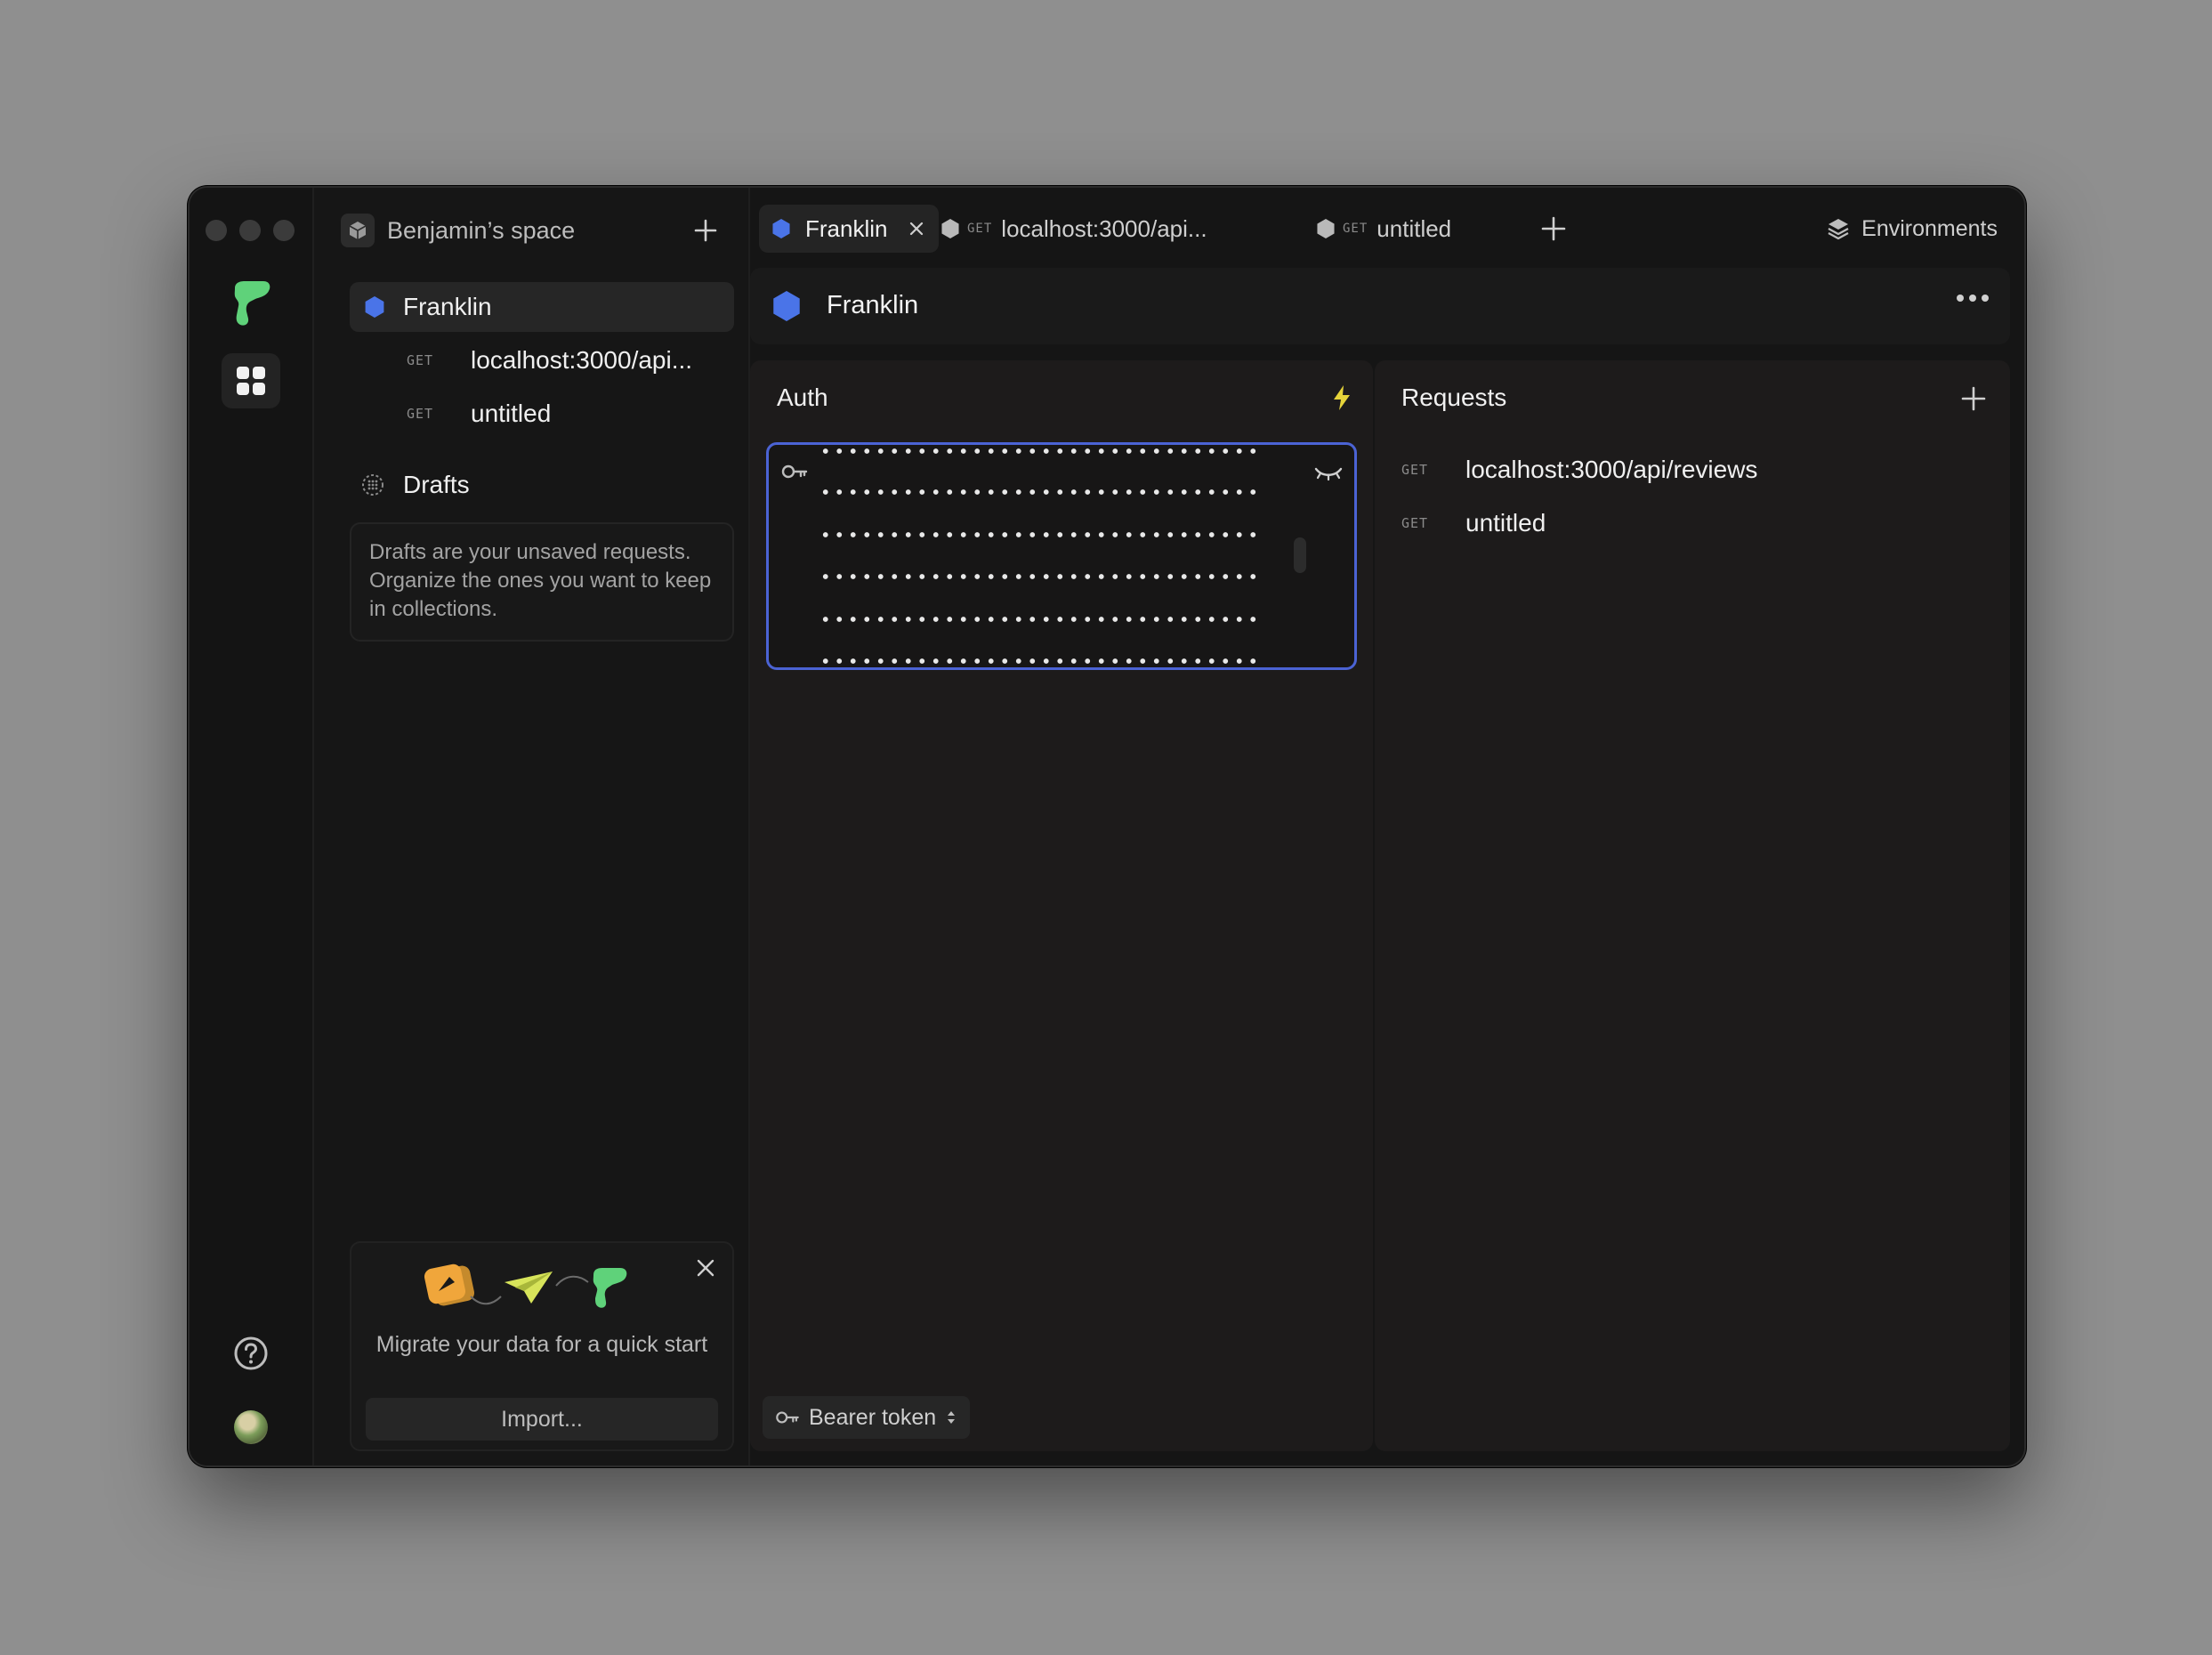  I want to click on sidebar-request-item: GET untitled, so click(542, 414).